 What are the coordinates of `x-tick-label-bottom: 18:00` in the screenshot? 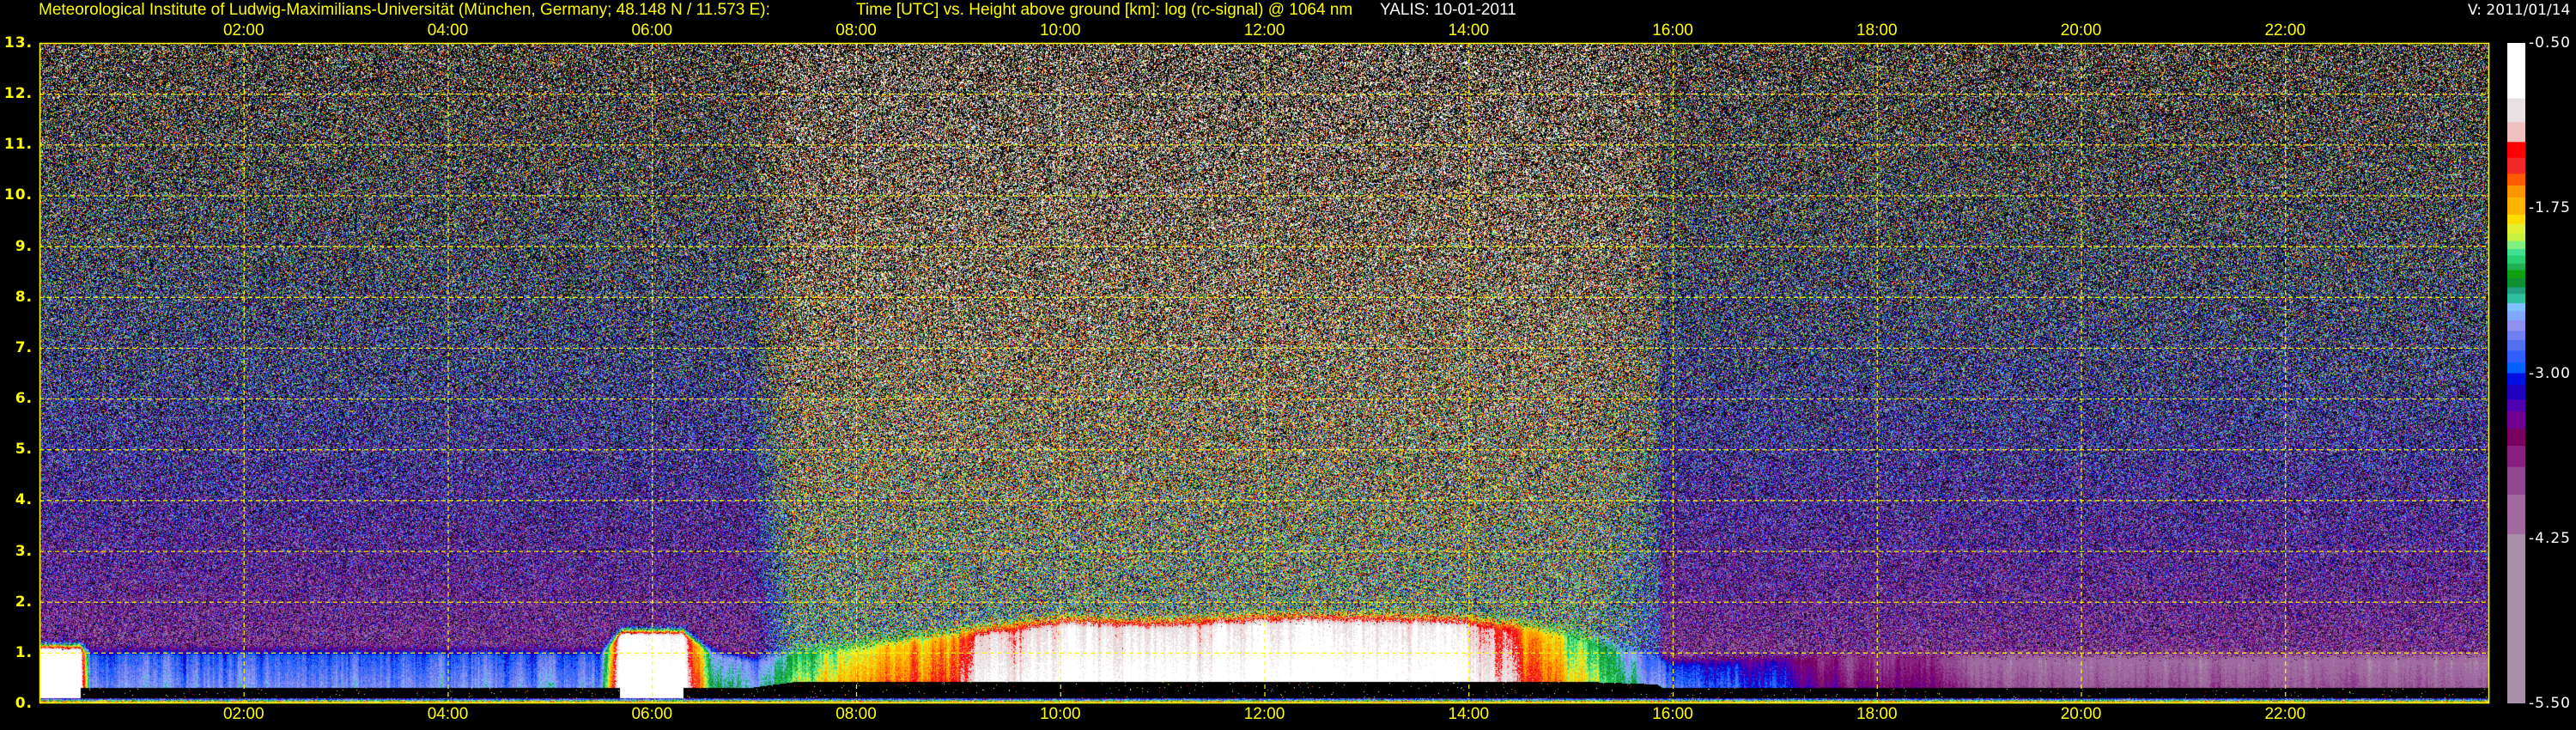 It's located at (1877, 714).